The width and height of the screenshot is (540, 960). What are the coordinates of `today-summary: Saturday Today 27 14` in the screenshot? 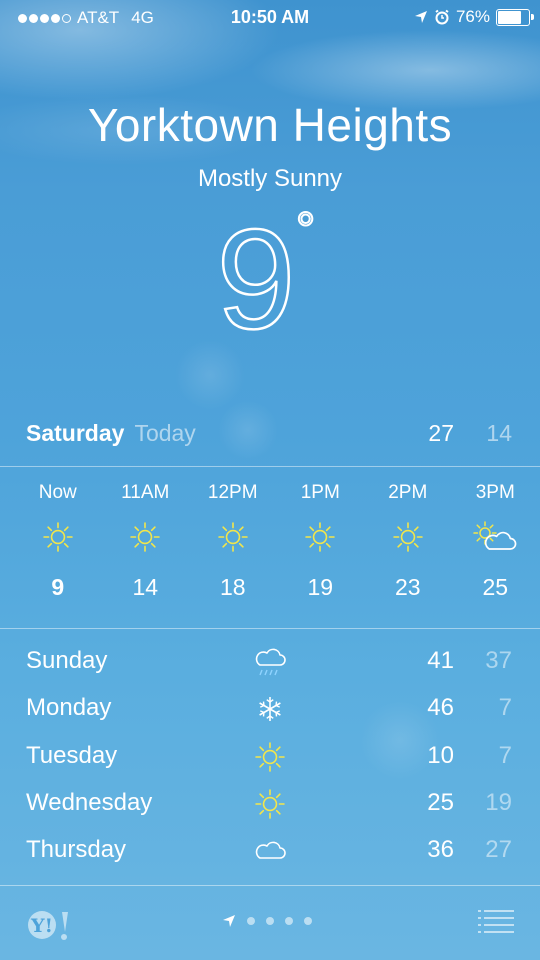 It's located at (269, 437).